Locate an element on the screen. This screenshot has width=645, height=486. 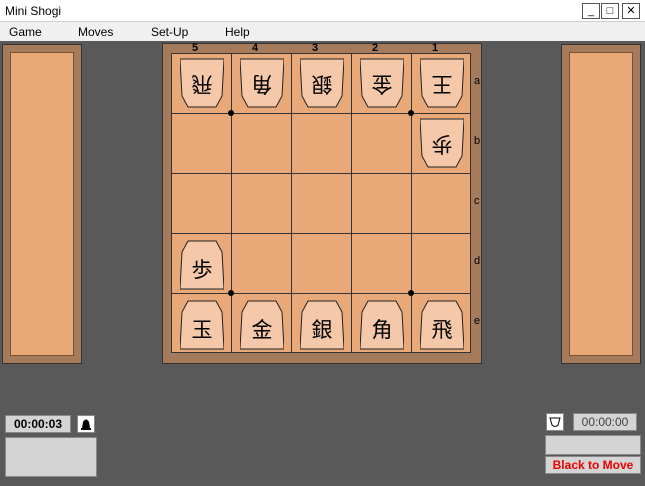
black-hand-area is located at coordinates (601, 204).